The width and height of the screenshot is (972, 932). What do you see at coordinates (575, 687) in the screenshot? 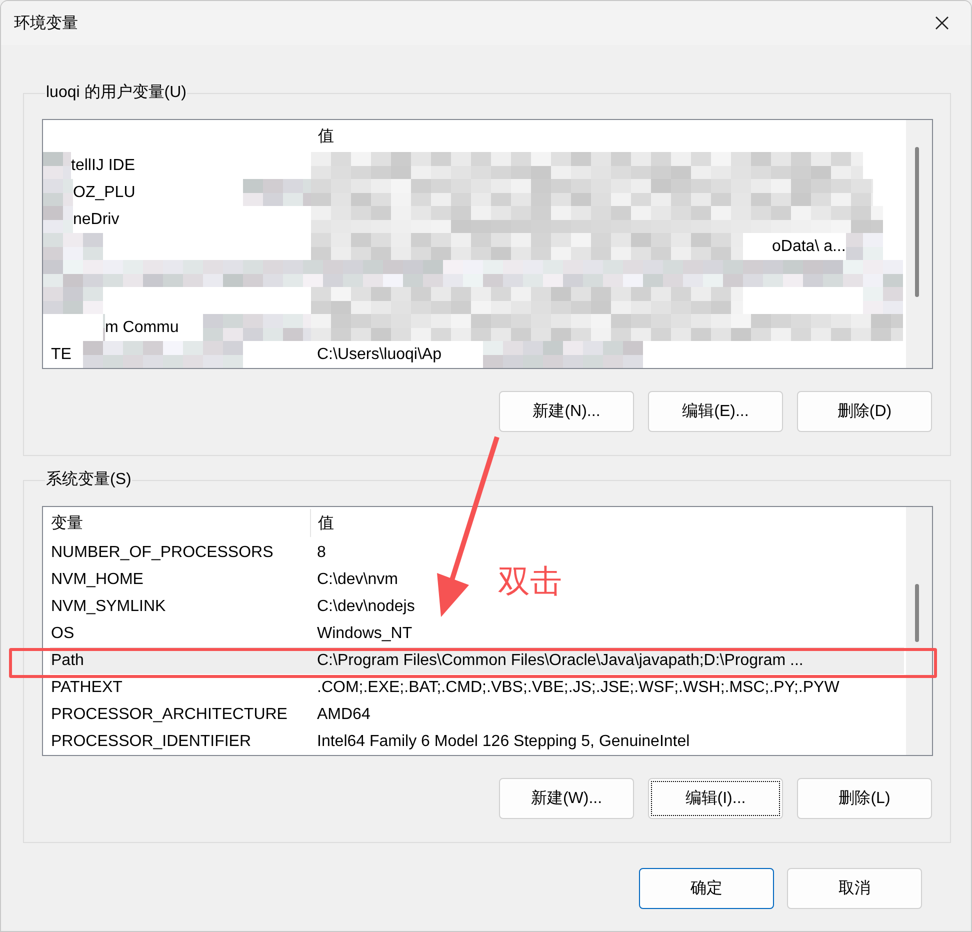
I see `table-cell: .COM;.EXE;.BAT;.CMD;.VBS;.VBE;.JS;.JSE;.WSF;.WSH;.MSC;.PY;.PYW` at bounding box center [575, 687].